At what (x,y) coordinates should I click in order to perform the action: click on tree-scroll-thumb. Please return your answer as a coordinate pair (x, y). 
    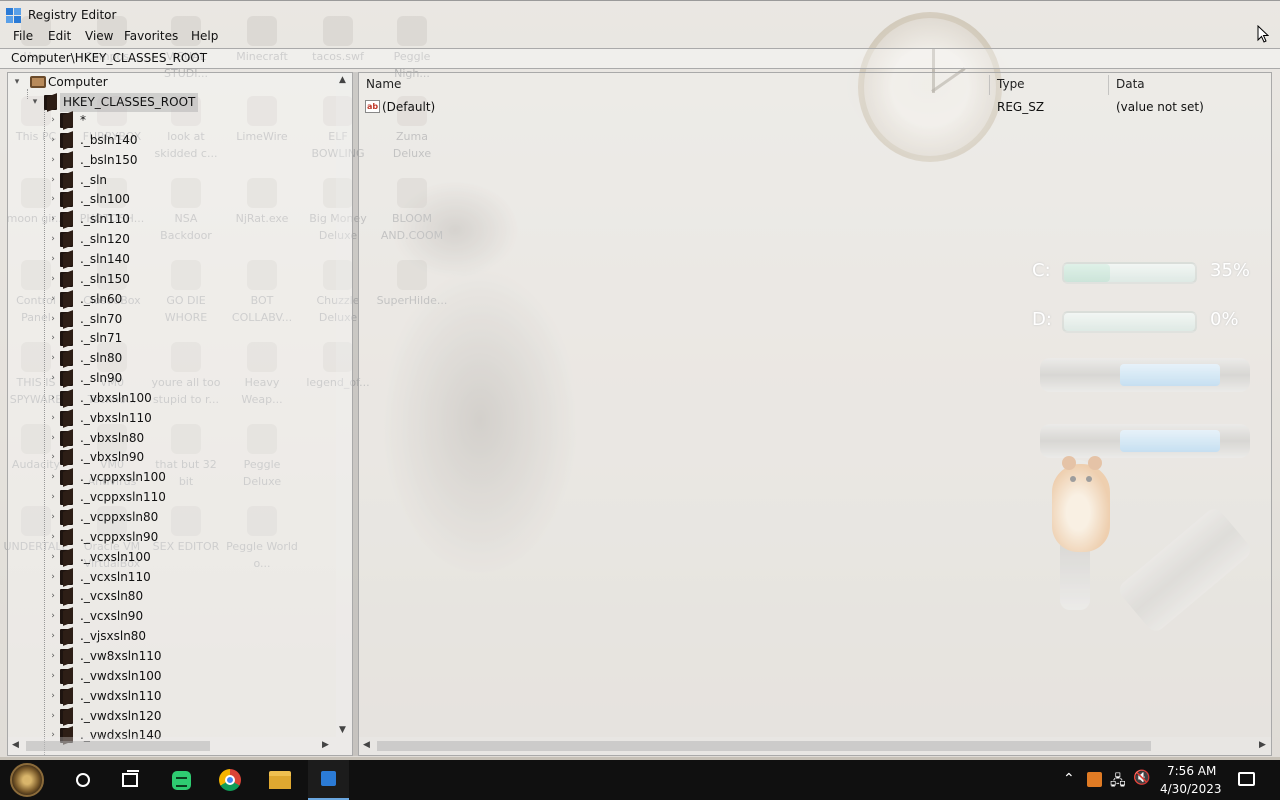
    Looking at the image, I should click on (118, 746).